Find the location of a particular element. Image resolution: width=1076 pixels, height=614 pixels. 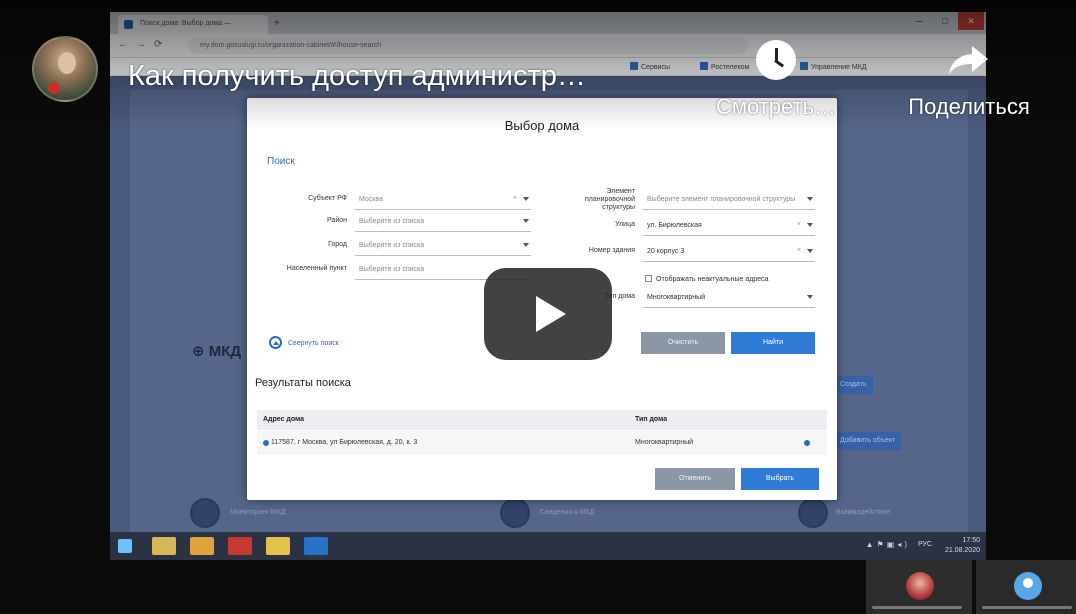

chrome-icon is located at coordinates (202, 546).